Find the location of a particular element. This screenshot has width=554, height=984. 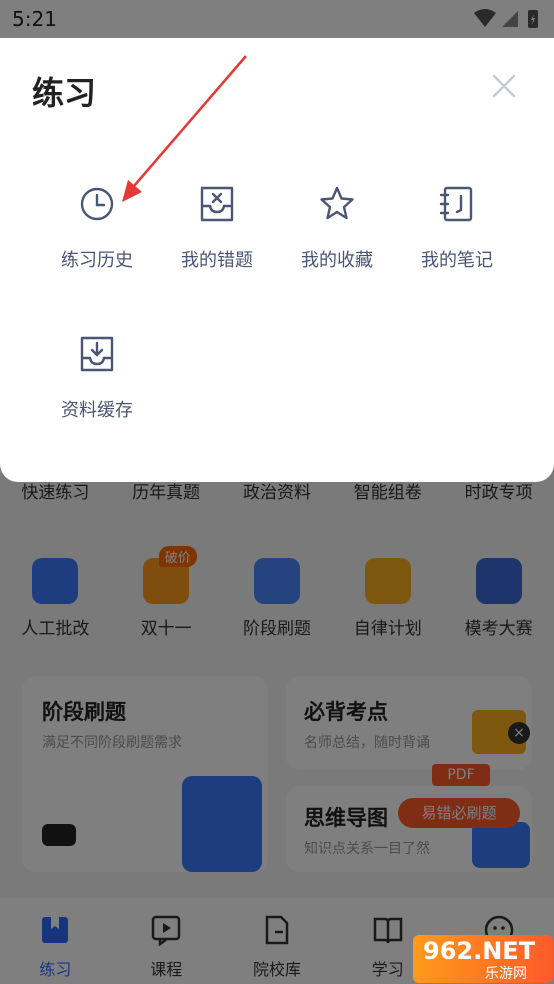

close-icon is located at coordinates (504, 86).